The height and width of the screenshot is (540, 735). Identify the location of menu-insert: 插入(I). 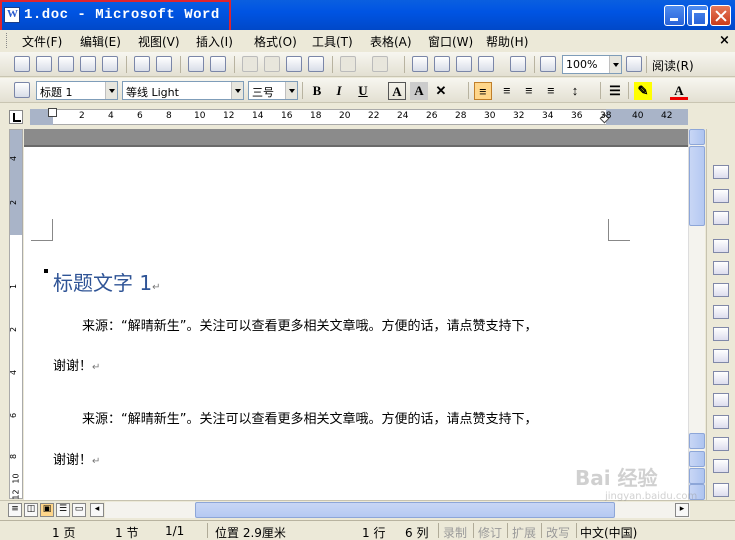
(214, 41).